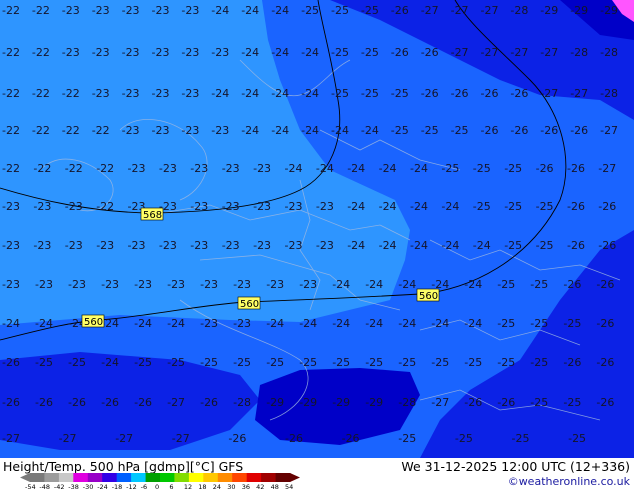  What do you see at coordinates (171, 486) in the screenshot?
I see `color-scale-tick: 6` at bounding box center [171, 486].